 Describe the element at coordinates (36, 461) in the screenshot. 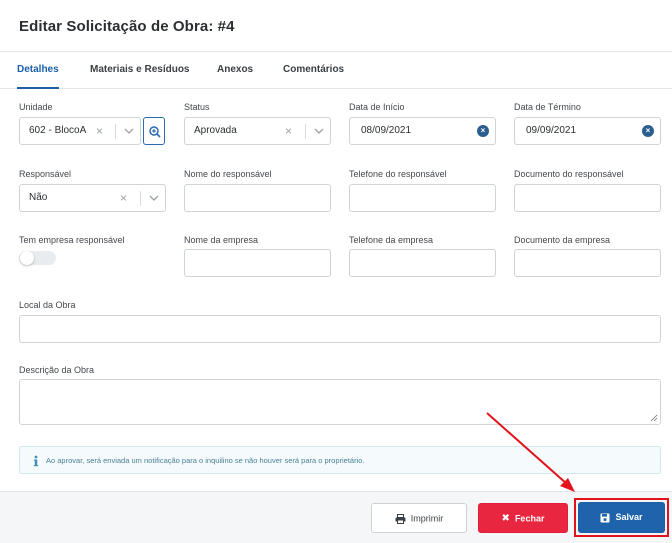

I see `info-icon` at that location.